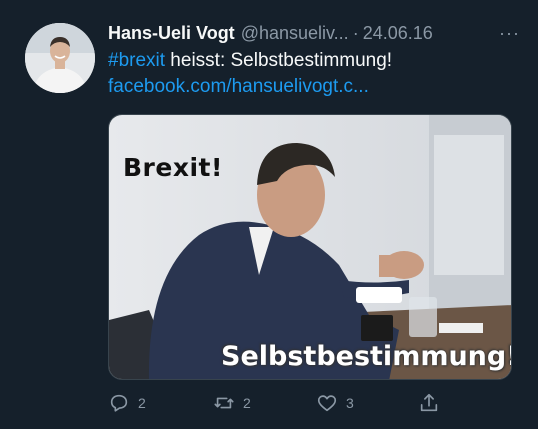 The width and height of the screenshot is (538, 429). I want to click on retweet-button: 2, so click(232, 403).